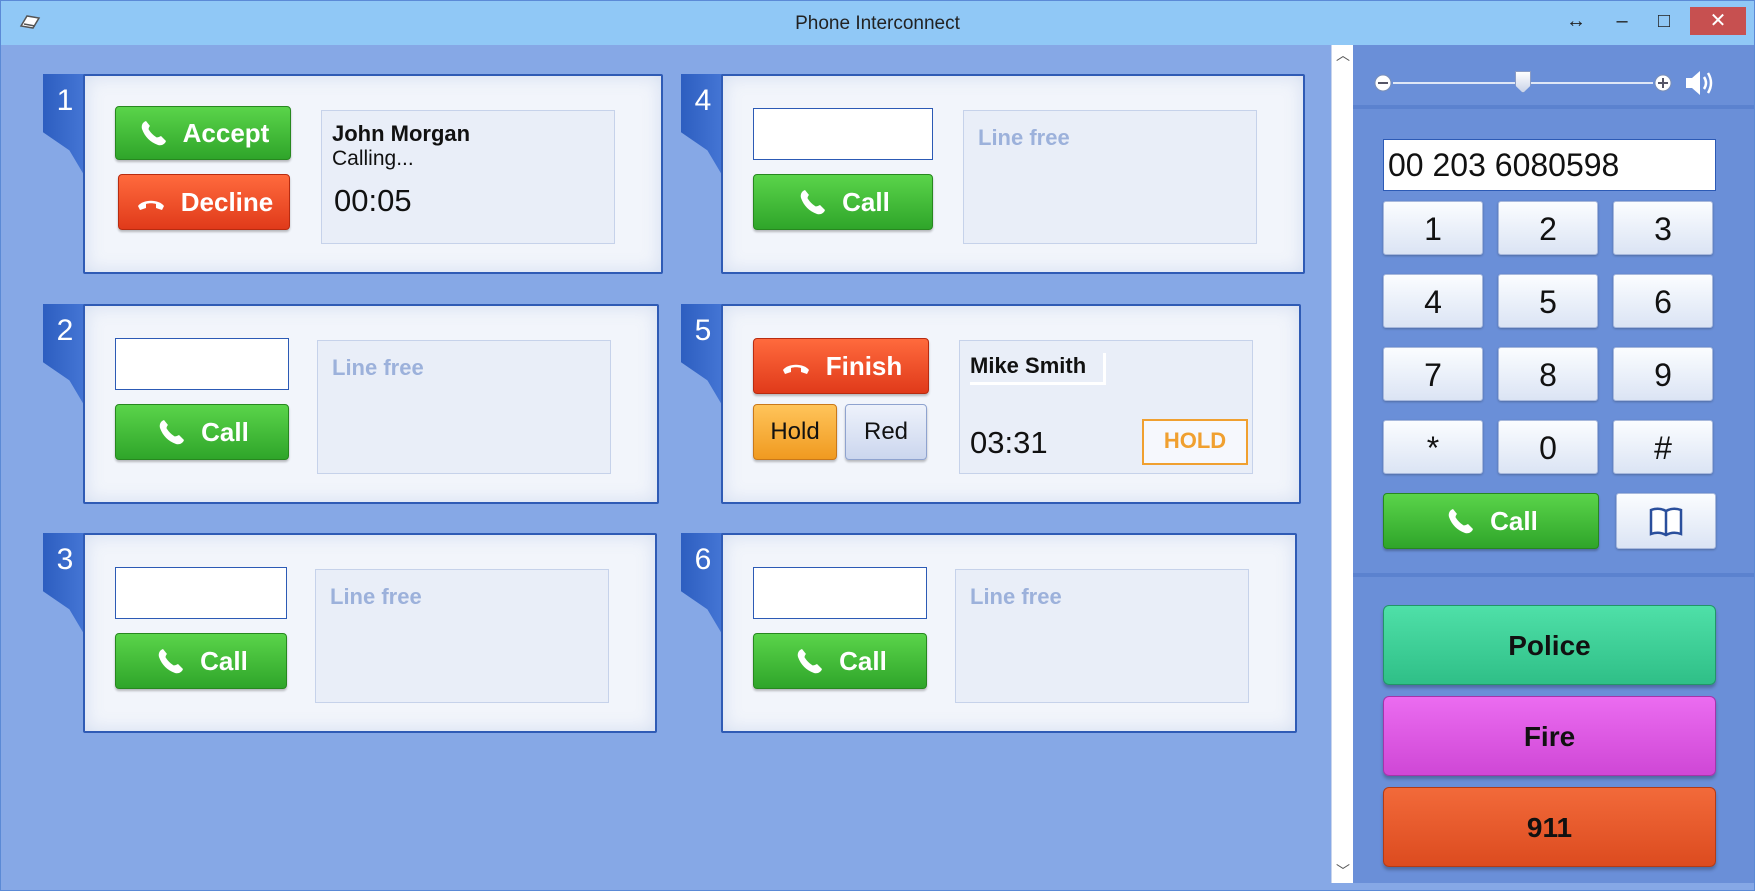  I want to click on vertical-scrollbar: ︿ ﹀, so click(1342, 464).